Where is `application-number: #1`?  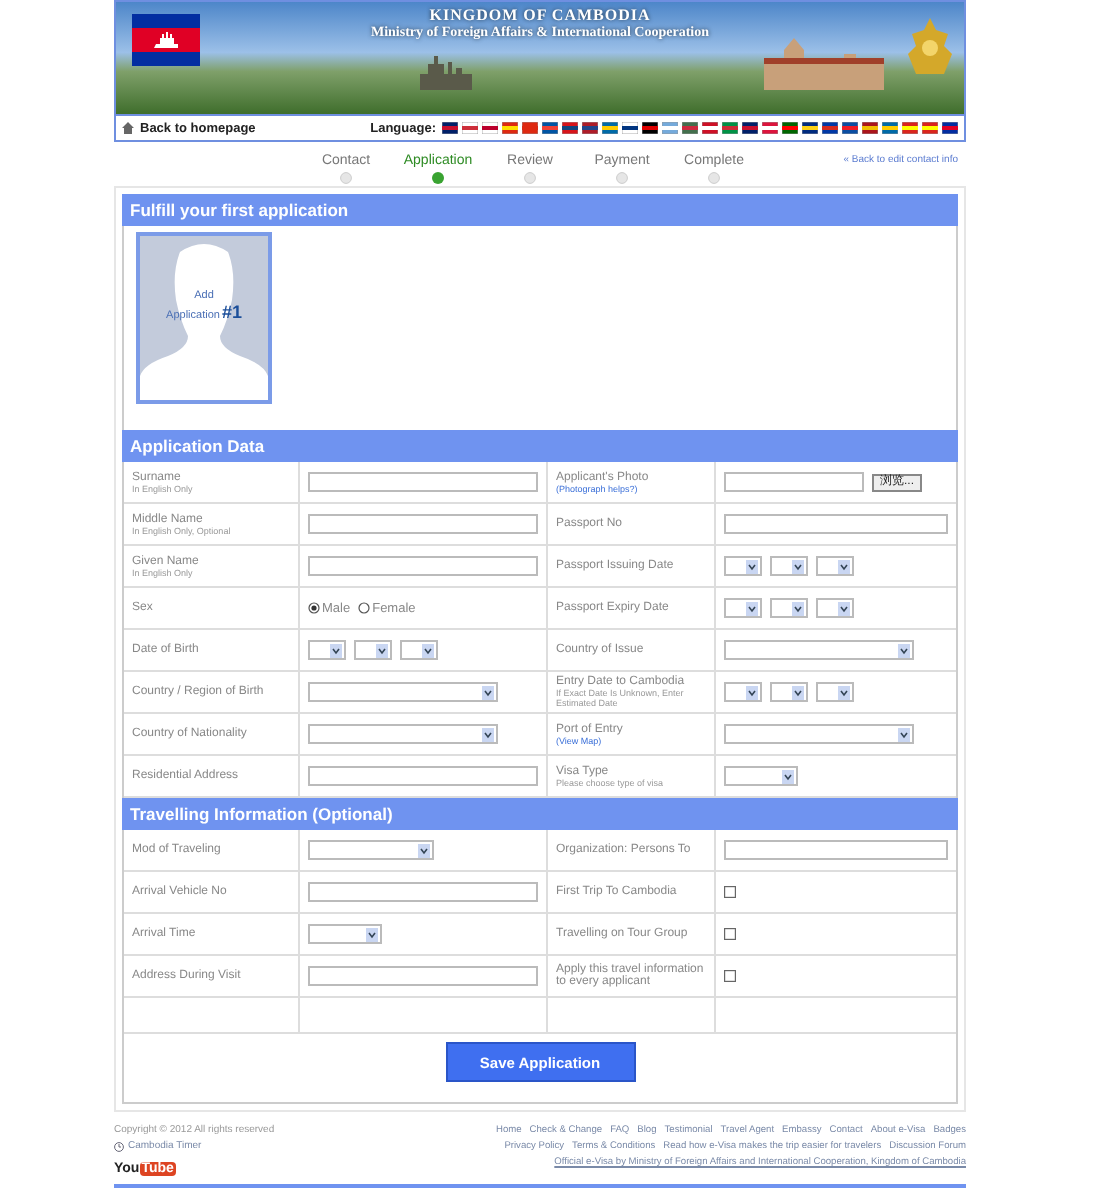
application-number: #1 is located at coordinates (231, 312).